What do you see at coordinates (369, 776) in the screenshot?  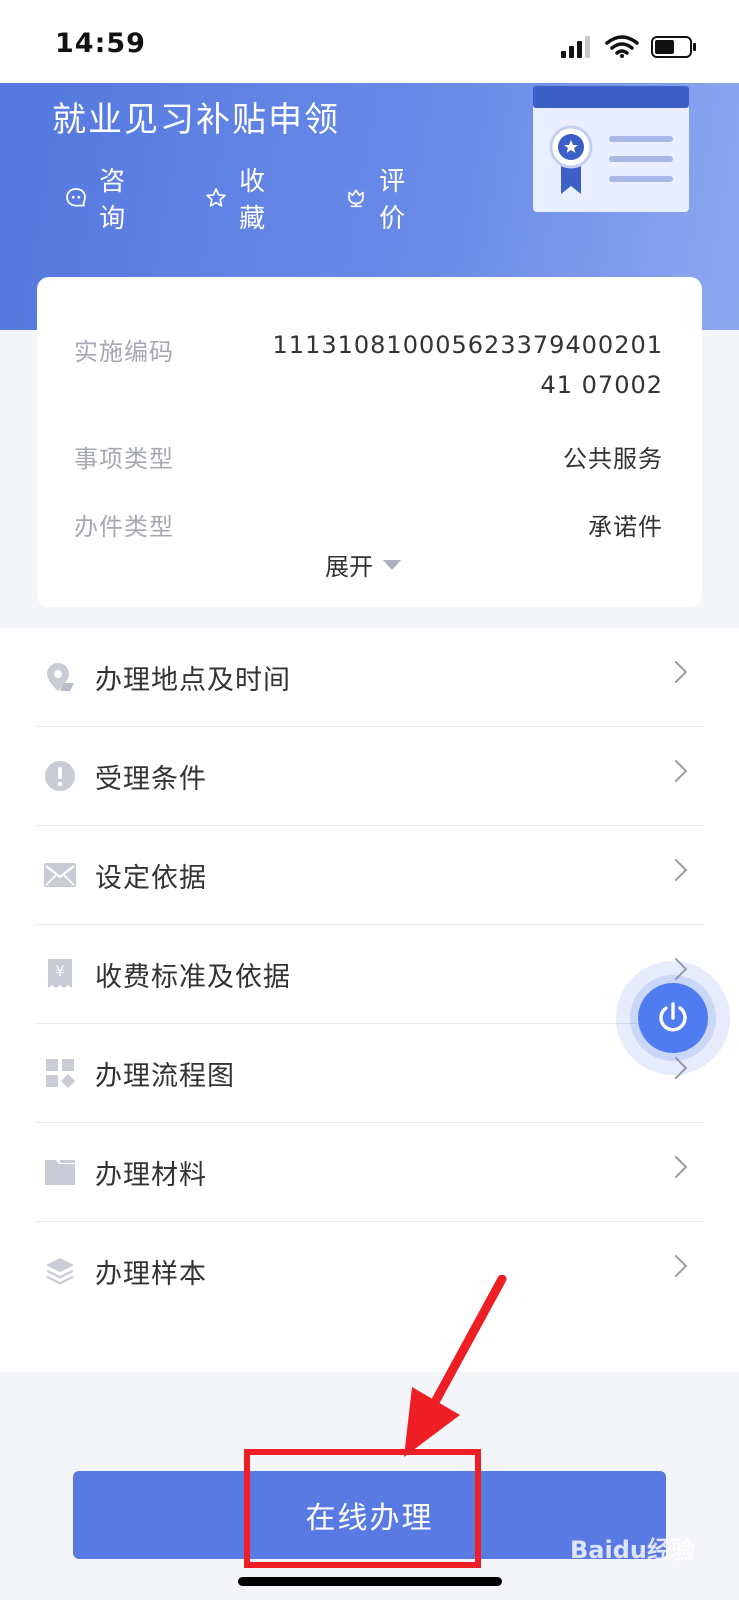 I see `menu-item-conditions: 受理条件` at bounding box center [369, 776].